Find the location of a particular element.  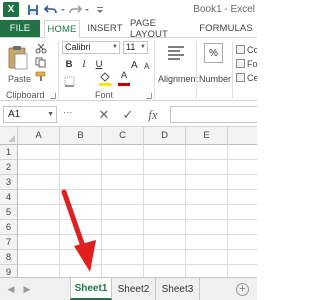

underline-button: U is located at coordinates (99, 64).